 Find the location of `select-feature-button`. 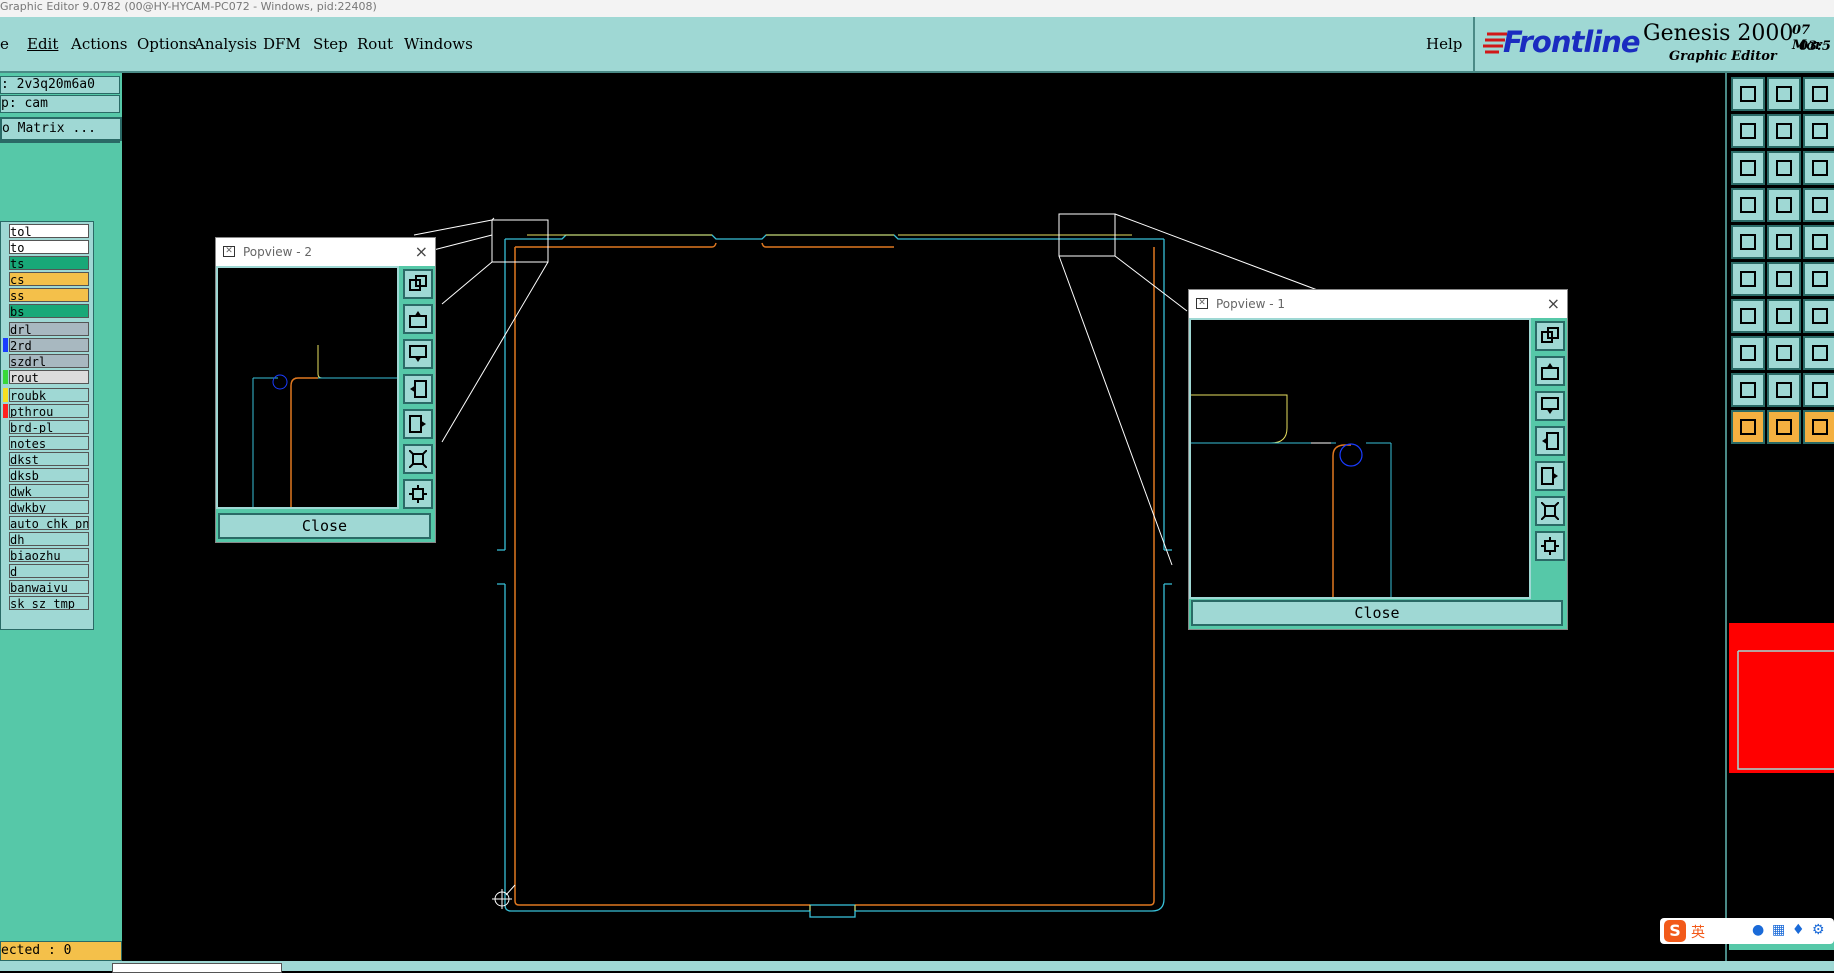

select-feature-button is located at coordinates (1748, 242).